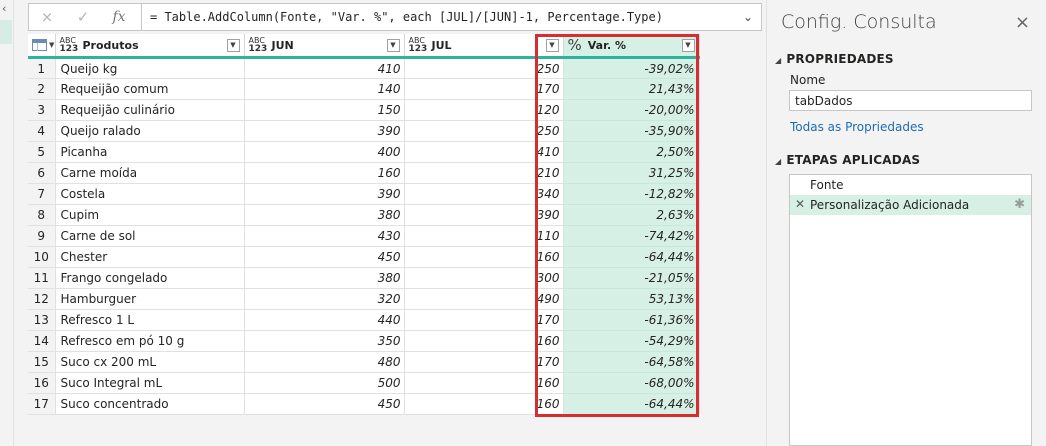 Image resolution: width=1046 pixels, height=446 pixels. I want to click on cell-var-pct: -64,58%, so click(631, 362).